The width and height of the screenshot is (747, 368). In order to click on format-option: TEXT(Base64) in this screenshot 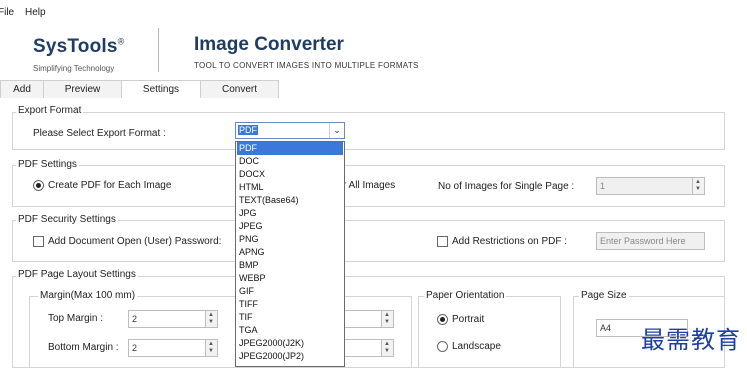, I will do `click(290, 200)`.